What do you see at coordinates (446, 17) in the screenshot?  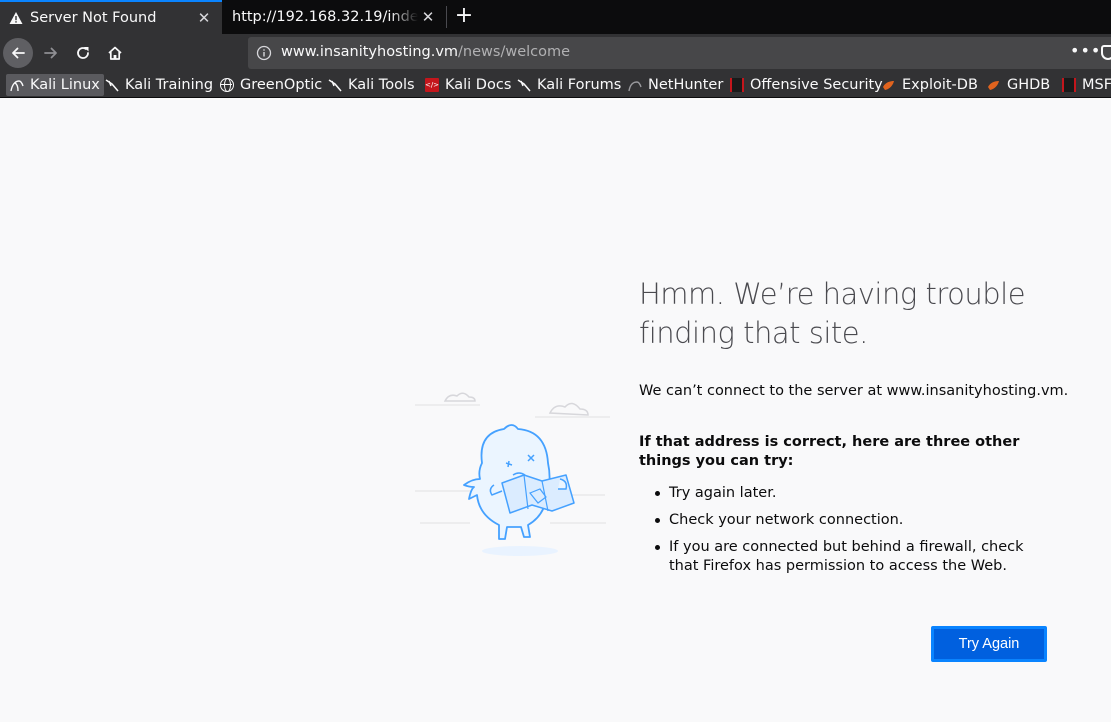 I see `tab-separator` at bounding box center [446, 17].